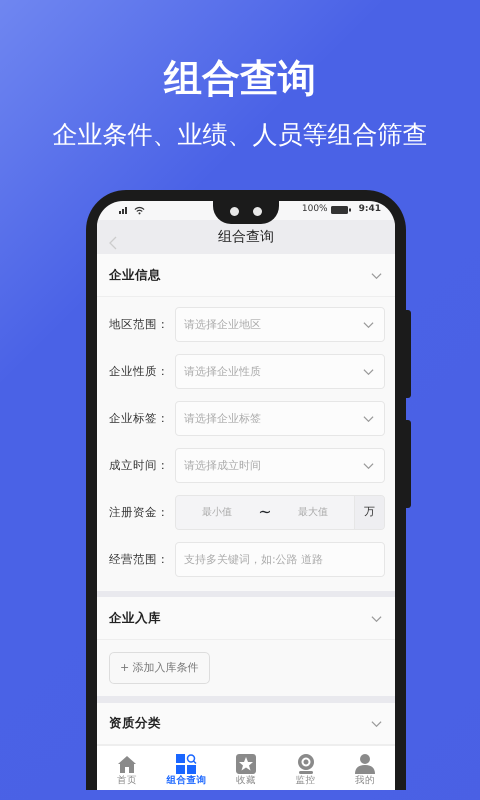 This screenshot has height=800, width=480. I want to click on min-field: 最小值, so click(217, 512).